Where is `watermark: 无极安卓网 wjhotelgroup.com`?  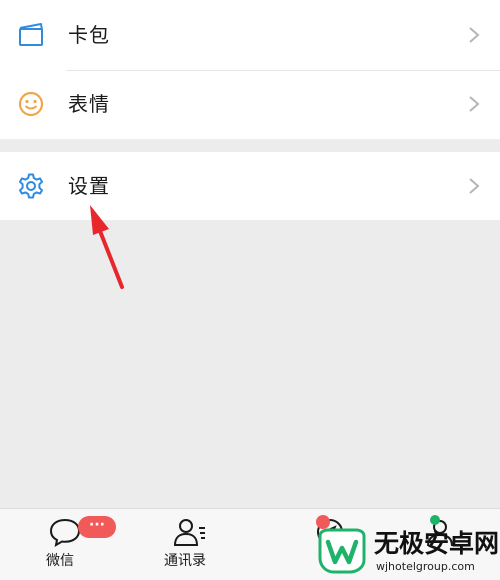
watermark: 无极安卓网 wjhotelgroup.com is located at coordinates (403, 548).